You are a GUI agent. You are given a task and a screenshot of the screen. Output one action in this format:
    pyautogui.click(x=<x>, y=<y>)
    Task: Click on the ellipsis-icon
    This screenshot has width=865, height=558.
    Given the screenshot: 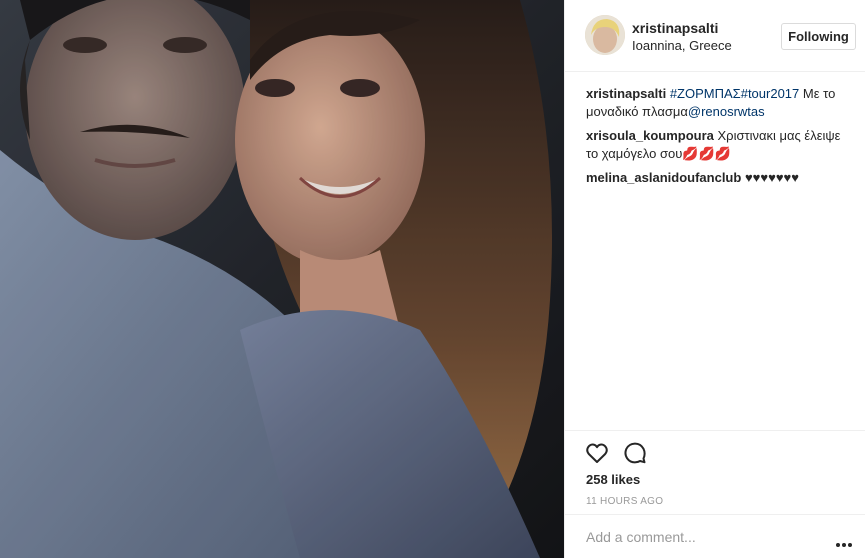 What is the action you would take?
    pyautogui.click(x=844, y=541)
    